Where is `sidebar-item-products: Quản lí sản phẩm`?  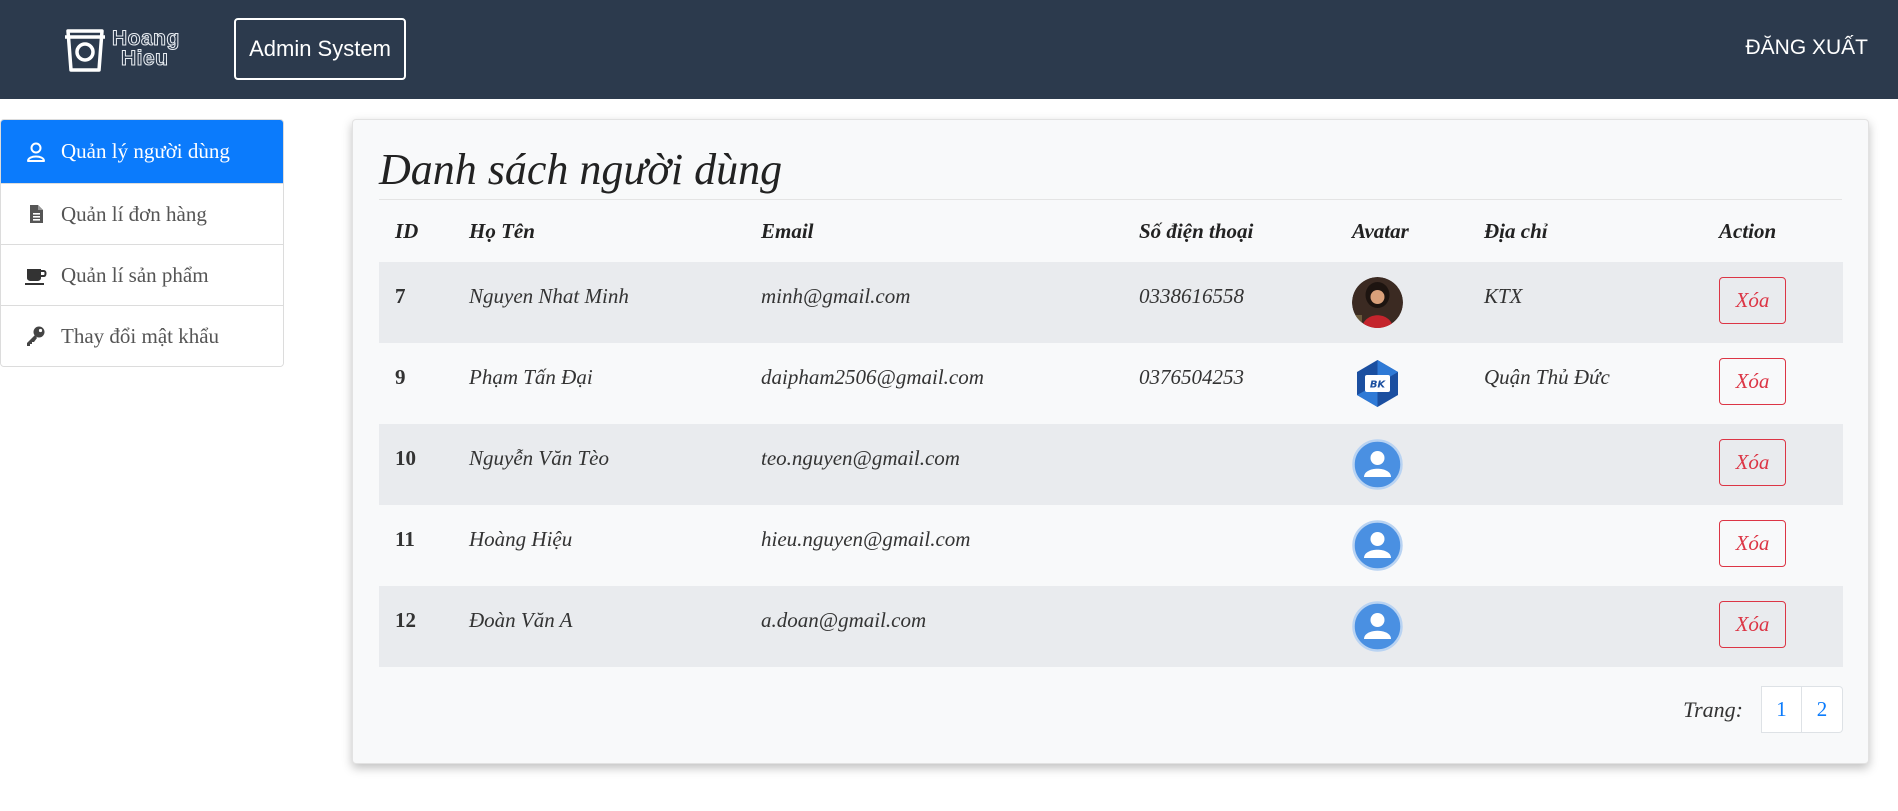 sidebar-item-products: Quản lí sản phẩm is located at coordinates (142, 274).